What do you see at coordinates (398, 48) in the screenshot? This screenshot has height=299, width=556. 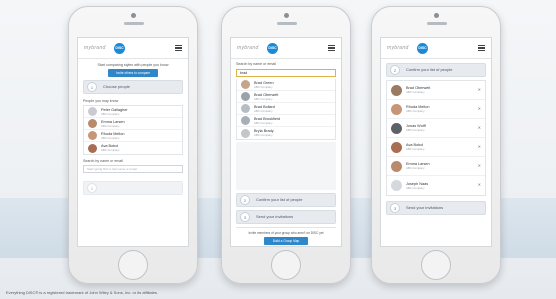 I see `app-logo: mybrand` at bounding box center [398, 48].